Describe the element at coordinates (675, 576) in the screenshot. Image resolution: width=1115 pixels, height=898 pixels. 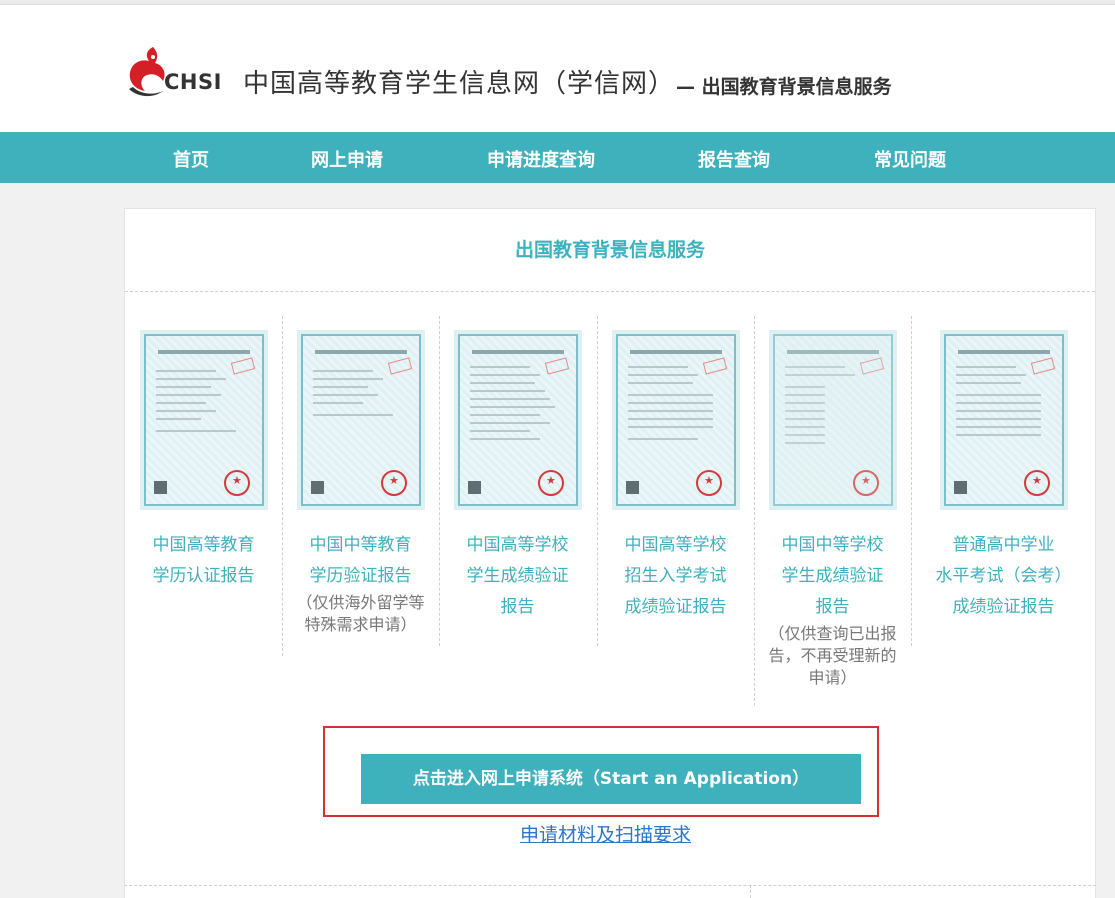
I see `report-link-entrance-exam-verification: 中国高等学校 招生入学考试 成绩验证报告` at that location.